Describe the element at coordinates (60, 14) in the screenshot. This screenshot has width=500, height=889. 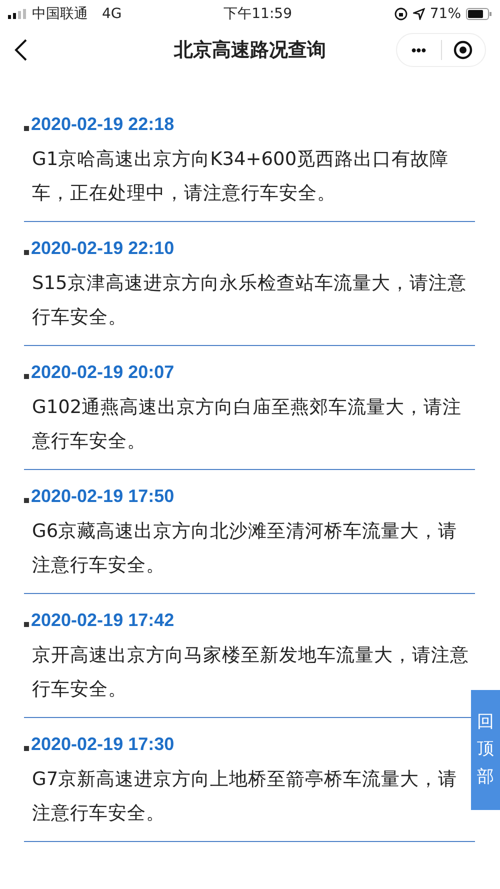
I see `carrier-name: 中国联通` at that location.